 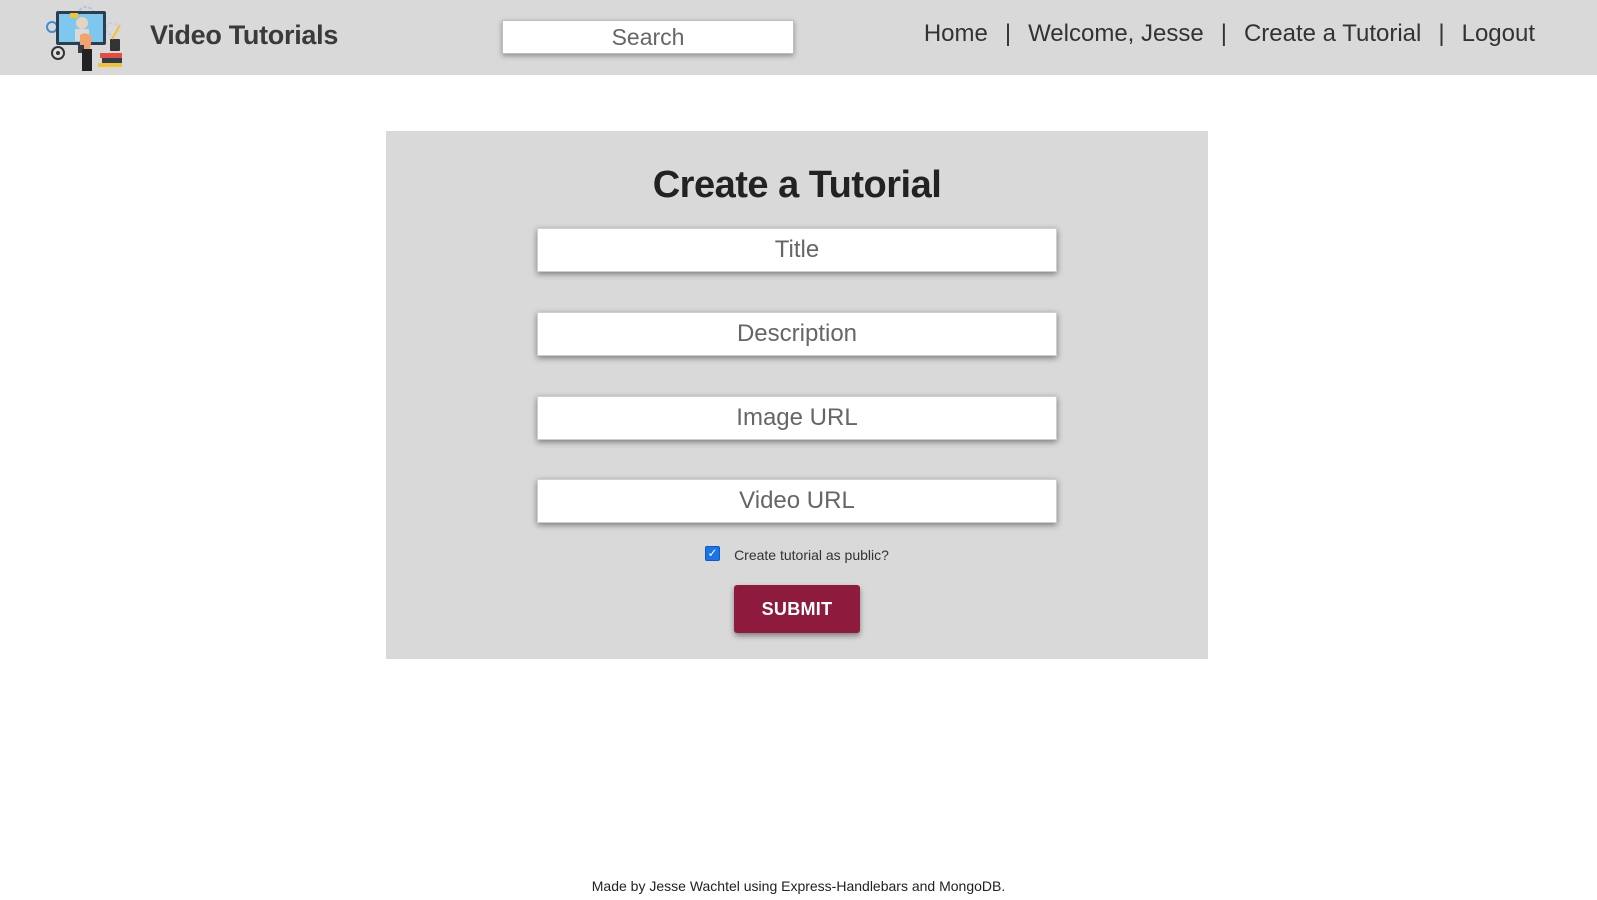 What do you see at coordinates (956, 34) in the screenshot?
I see `nav-home-link: Home` at bounding box center [956, 34].